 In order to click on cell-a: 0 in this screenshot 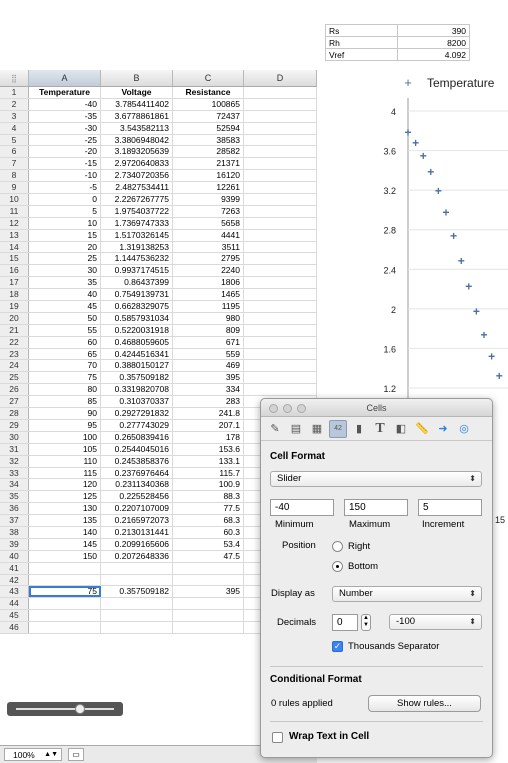, I will do `click(65, 199)`.